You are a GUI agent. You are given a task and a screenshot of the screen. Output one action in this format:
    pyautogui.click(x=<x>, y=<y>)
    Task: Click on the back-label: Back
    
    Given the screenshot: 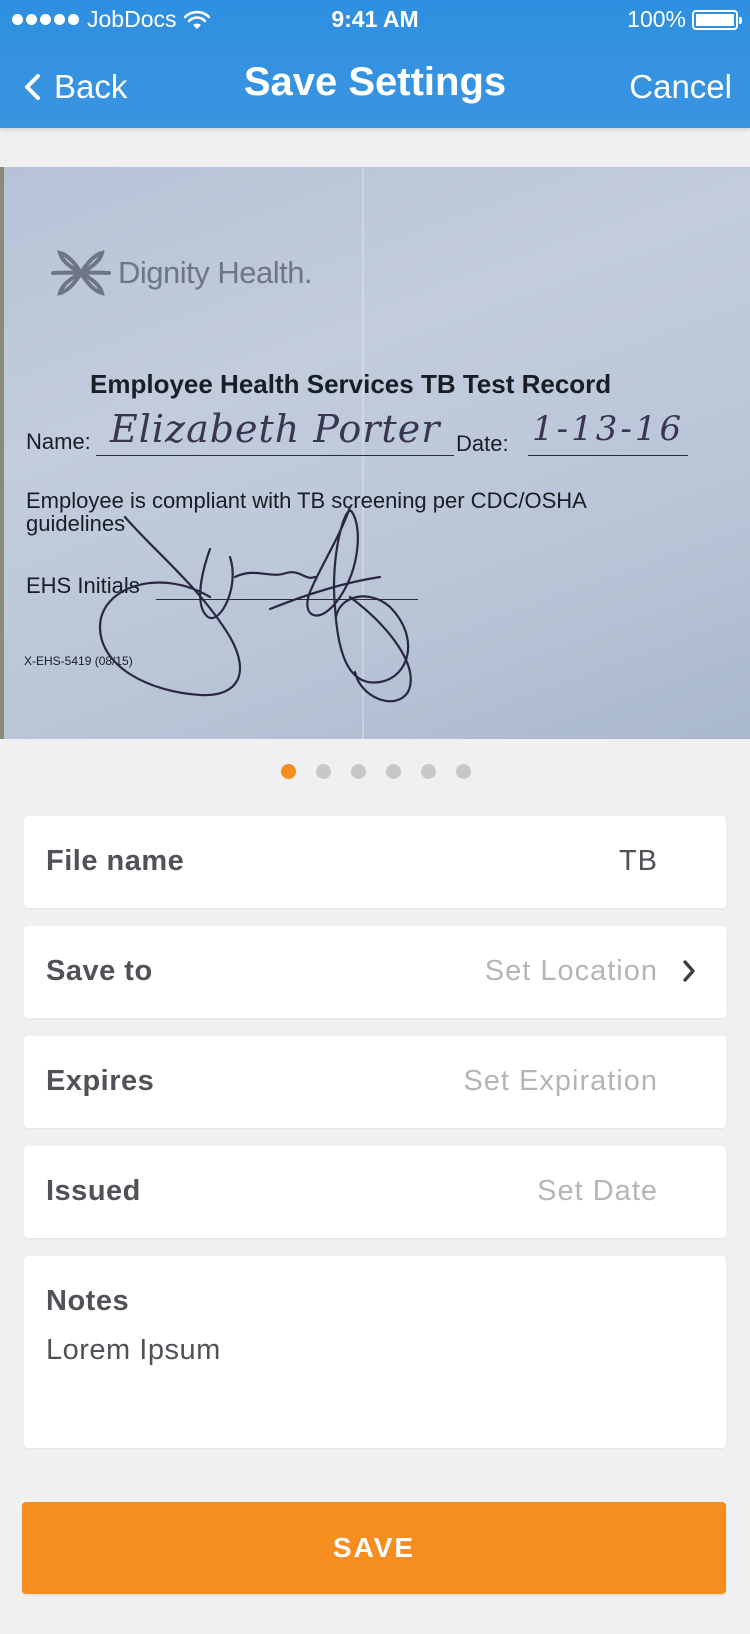 What is the action you would take?
    pyautogui.click(x=91, y=86)
    